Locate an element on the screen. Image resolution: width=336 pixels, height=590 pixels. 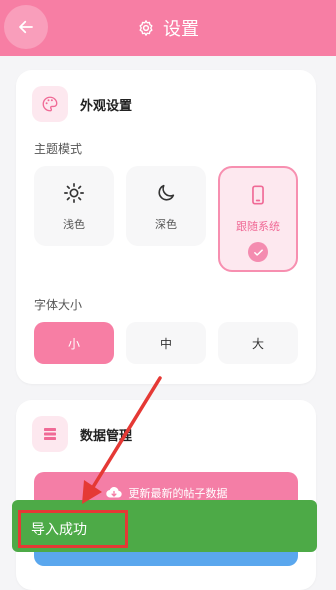
theme-light-label: 浅色 is located at coordinates (74, 224).